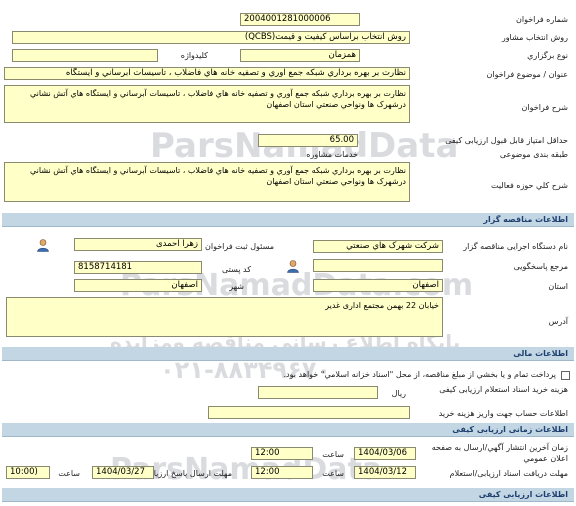 This screenshot has width=576, height=506. I want to click on registrar-label: مسئول ثبت فراخوان, so click(239, 246).